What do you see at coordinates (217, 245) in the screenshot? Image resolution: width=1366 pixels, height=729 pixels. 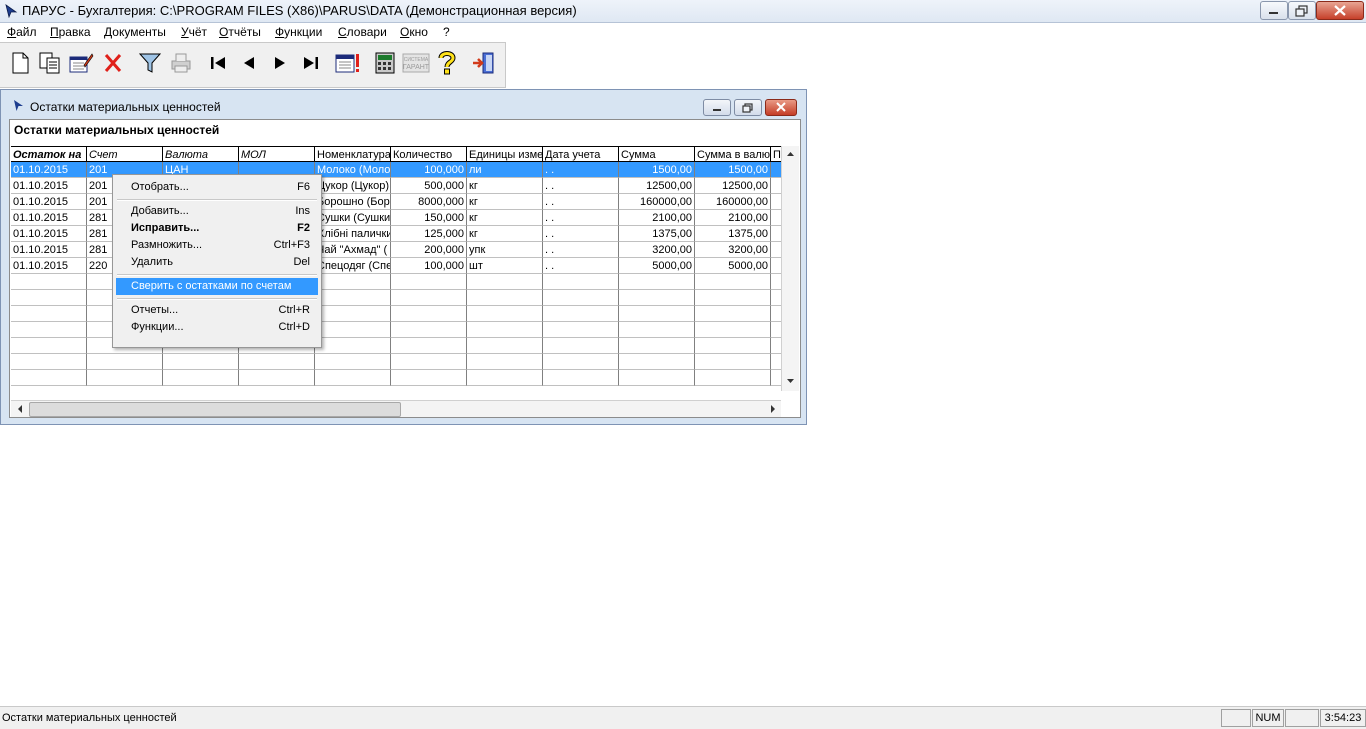 I see `ctx-duplicate-item: Размножить... Ctrl+F3` at bounding box center [217, 245].